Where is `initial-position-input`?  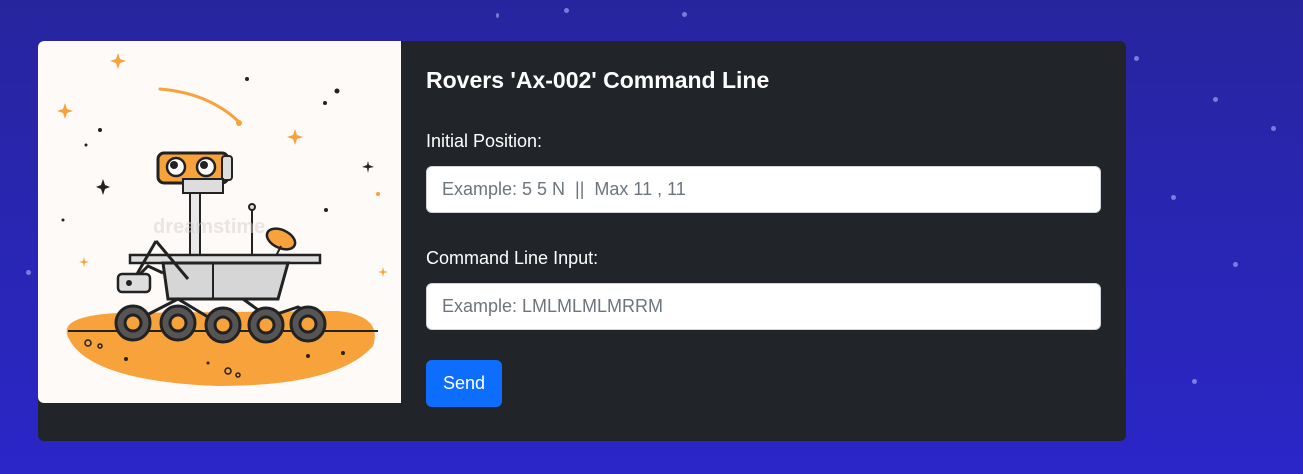 initial-position-input is located at coordinates (763, 189).